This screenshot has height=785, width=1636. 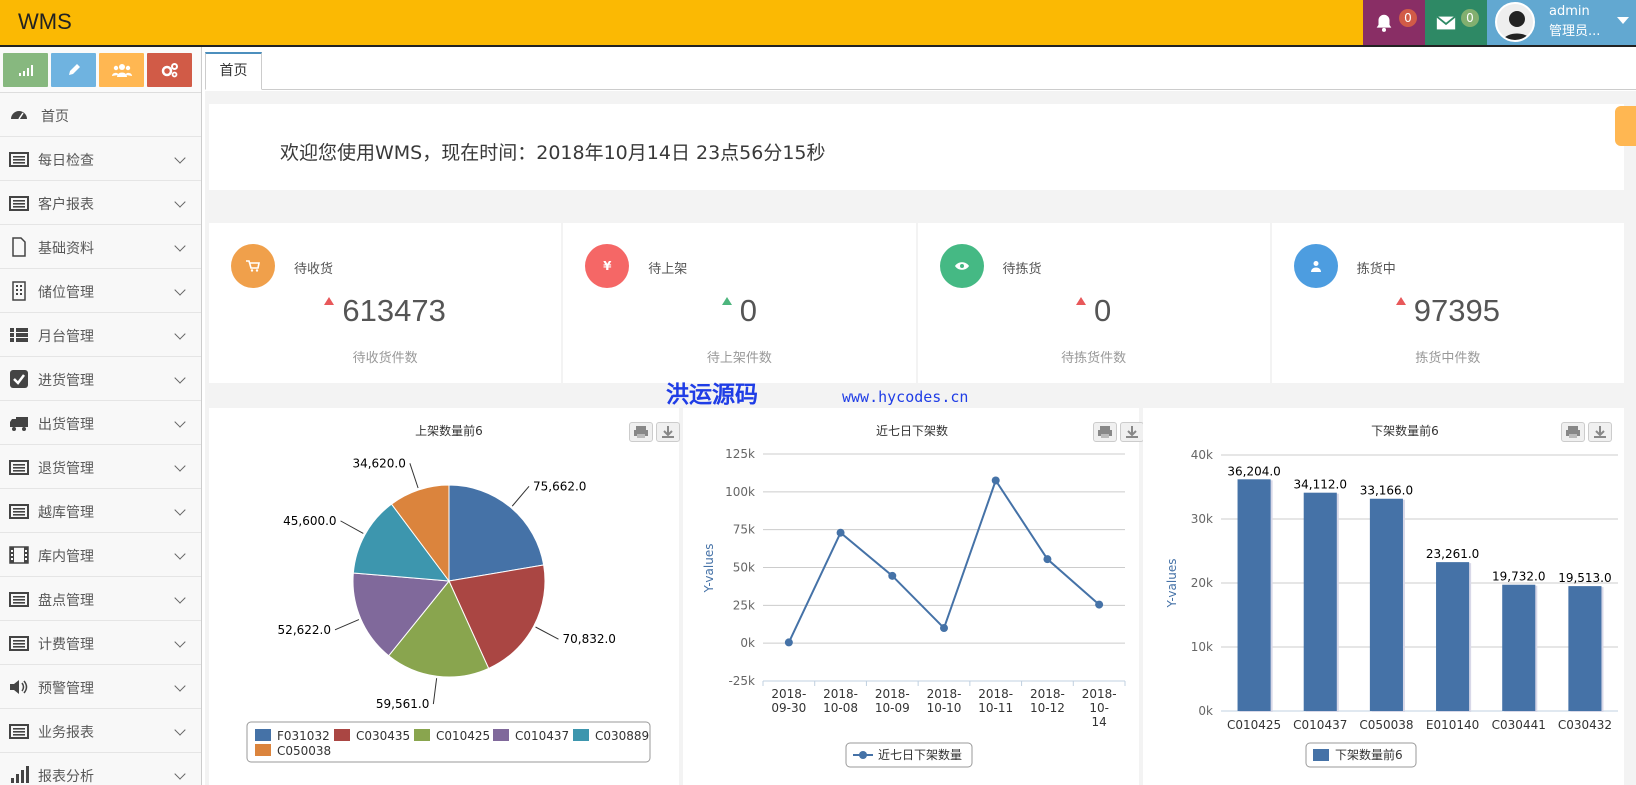 What do you see at coordinates (788, 701) in the screenshot?
I see `x-tick-label: 2018-09-30` at bounding box center [788, 701].